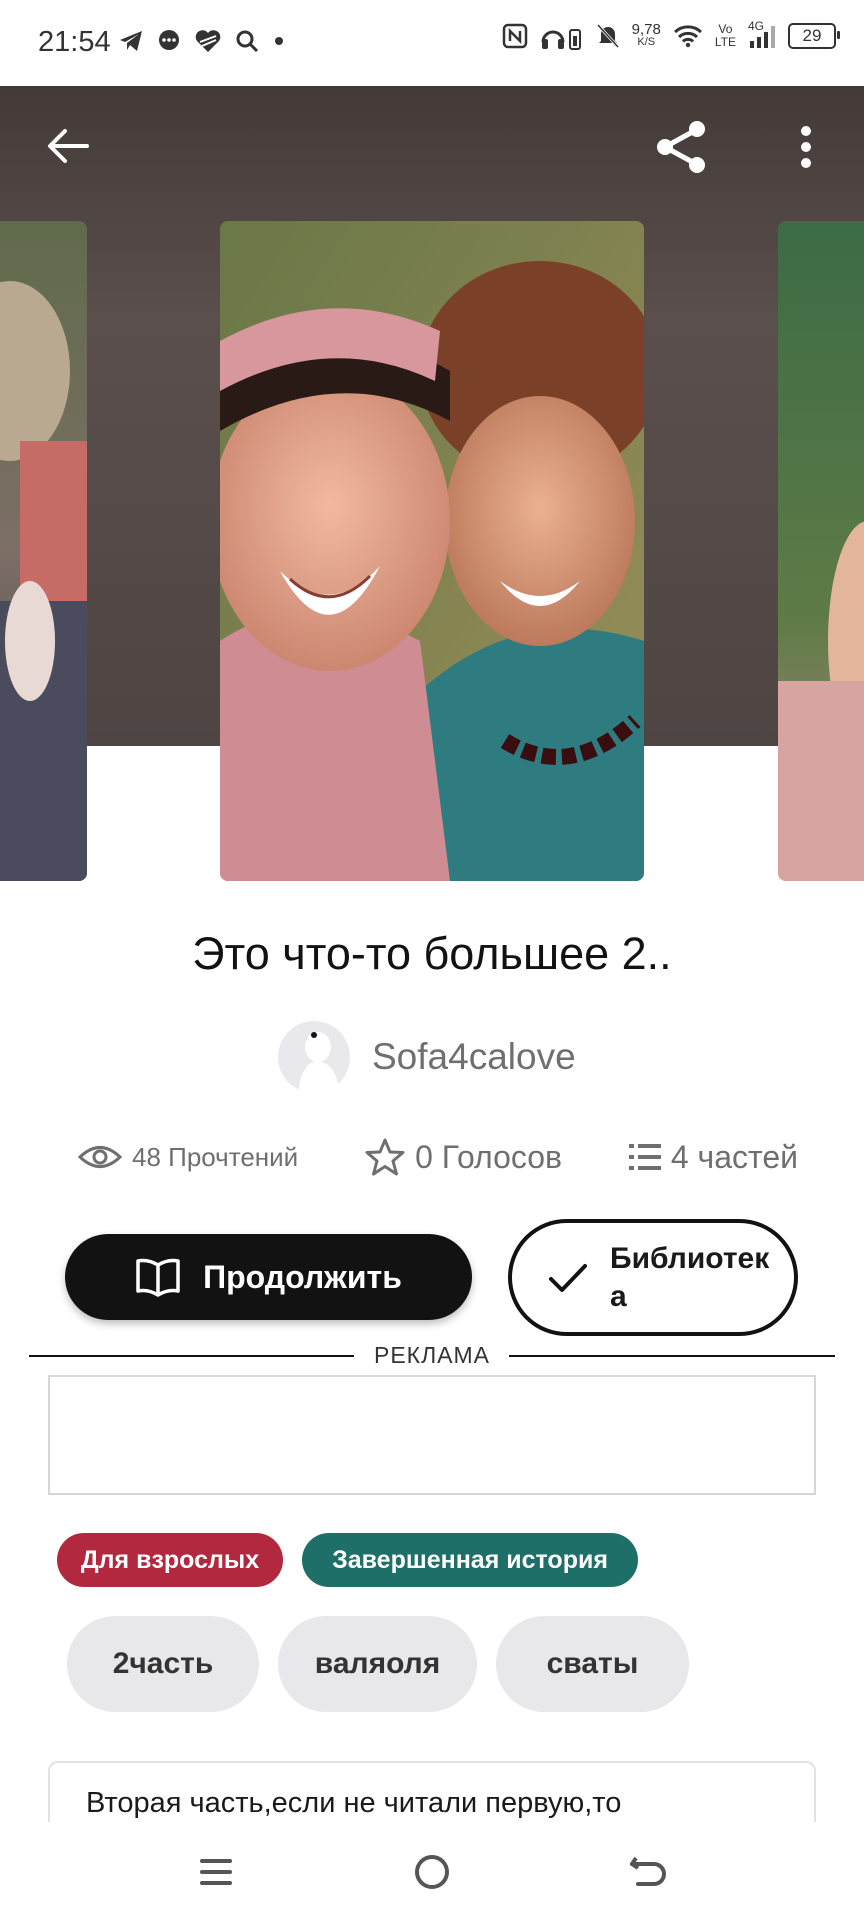  Describe the element at coordinates (646, 29) in the screenshot. I see `net-speed-value: 9,78` at that location.